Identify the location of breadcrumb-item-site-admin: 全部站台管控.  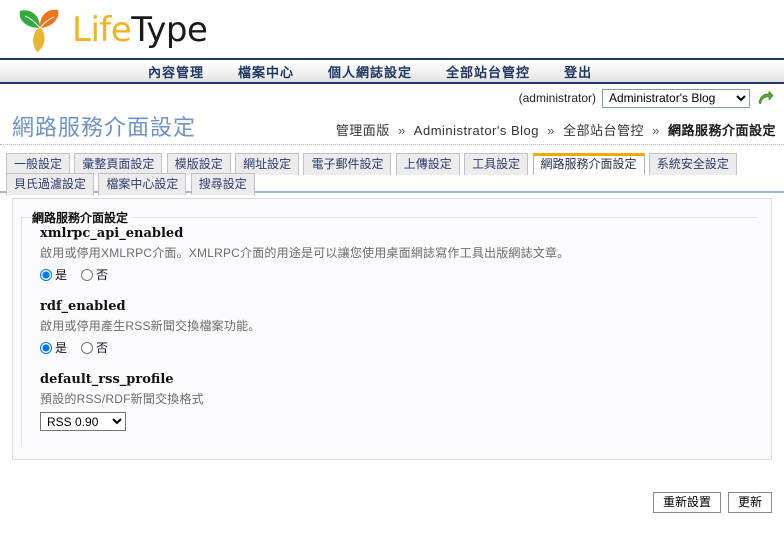
(603, 130).